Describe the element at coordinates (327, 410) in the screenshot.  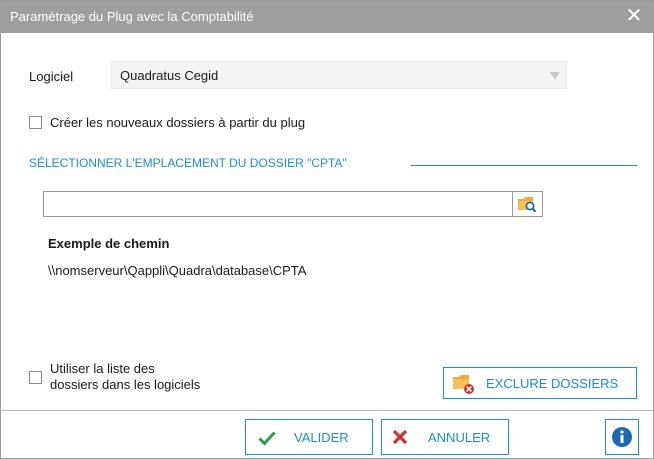
I see `footer-divider` at that location.